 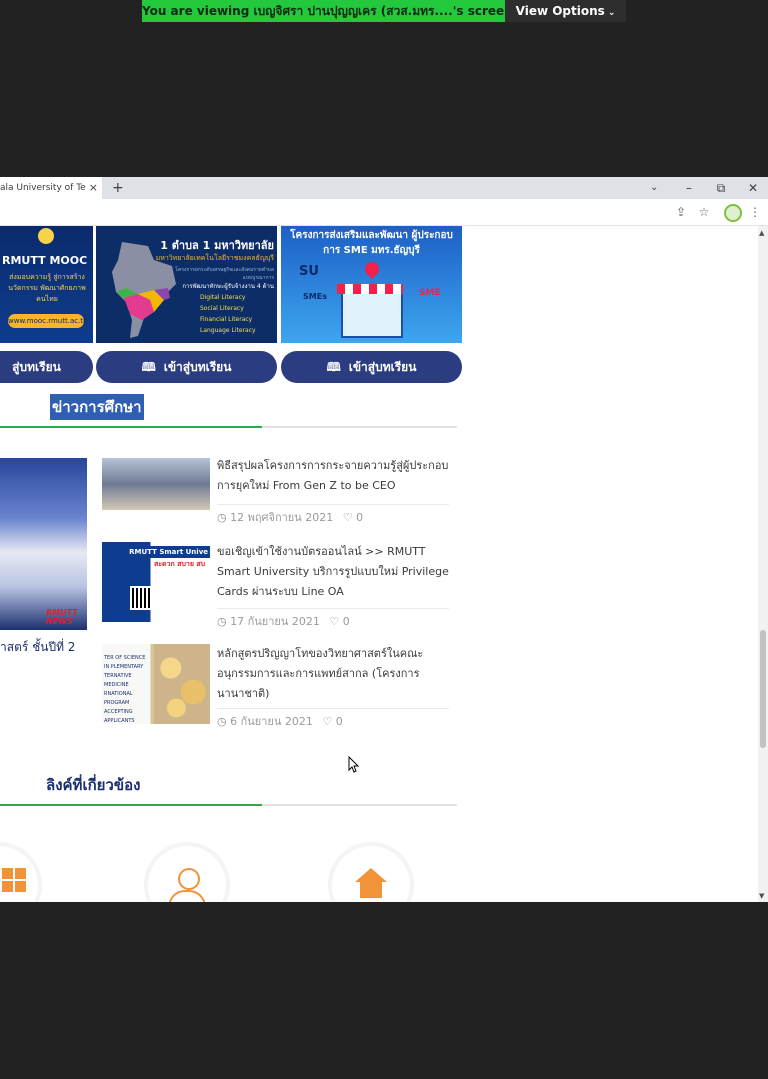 What do you see at coordinates (36, 367) in the screenshot?
I see `enter-lesson-label: สู่บทเรียน` at bounding box center [36, 367].